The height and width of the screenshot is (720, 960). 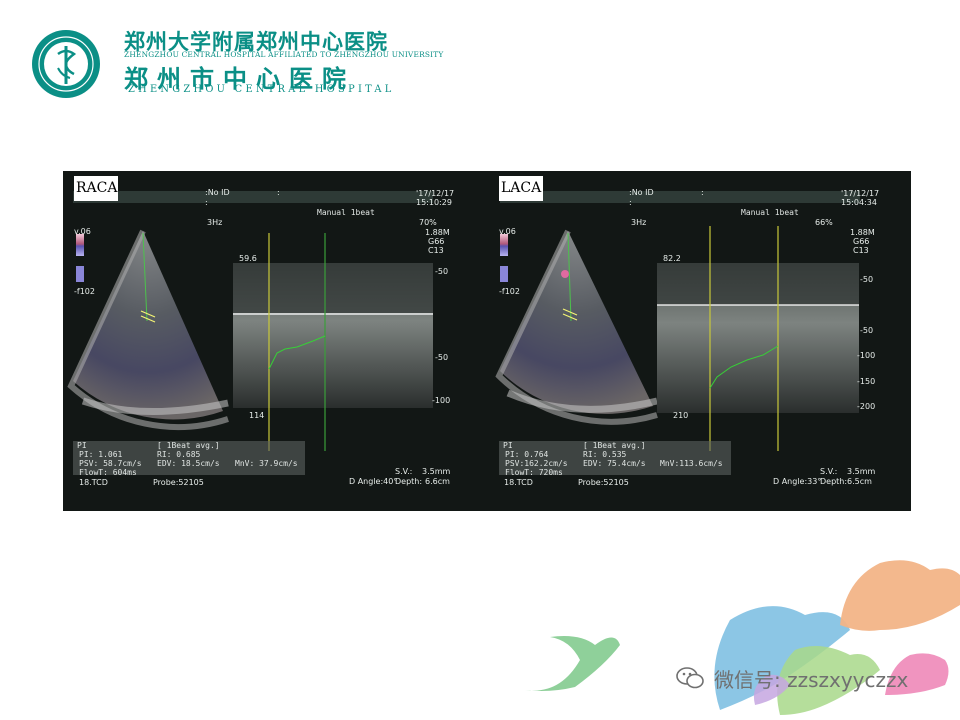 I want to click on avg-note-right: [ 1Beat avg.], so click(x=614, y=445).